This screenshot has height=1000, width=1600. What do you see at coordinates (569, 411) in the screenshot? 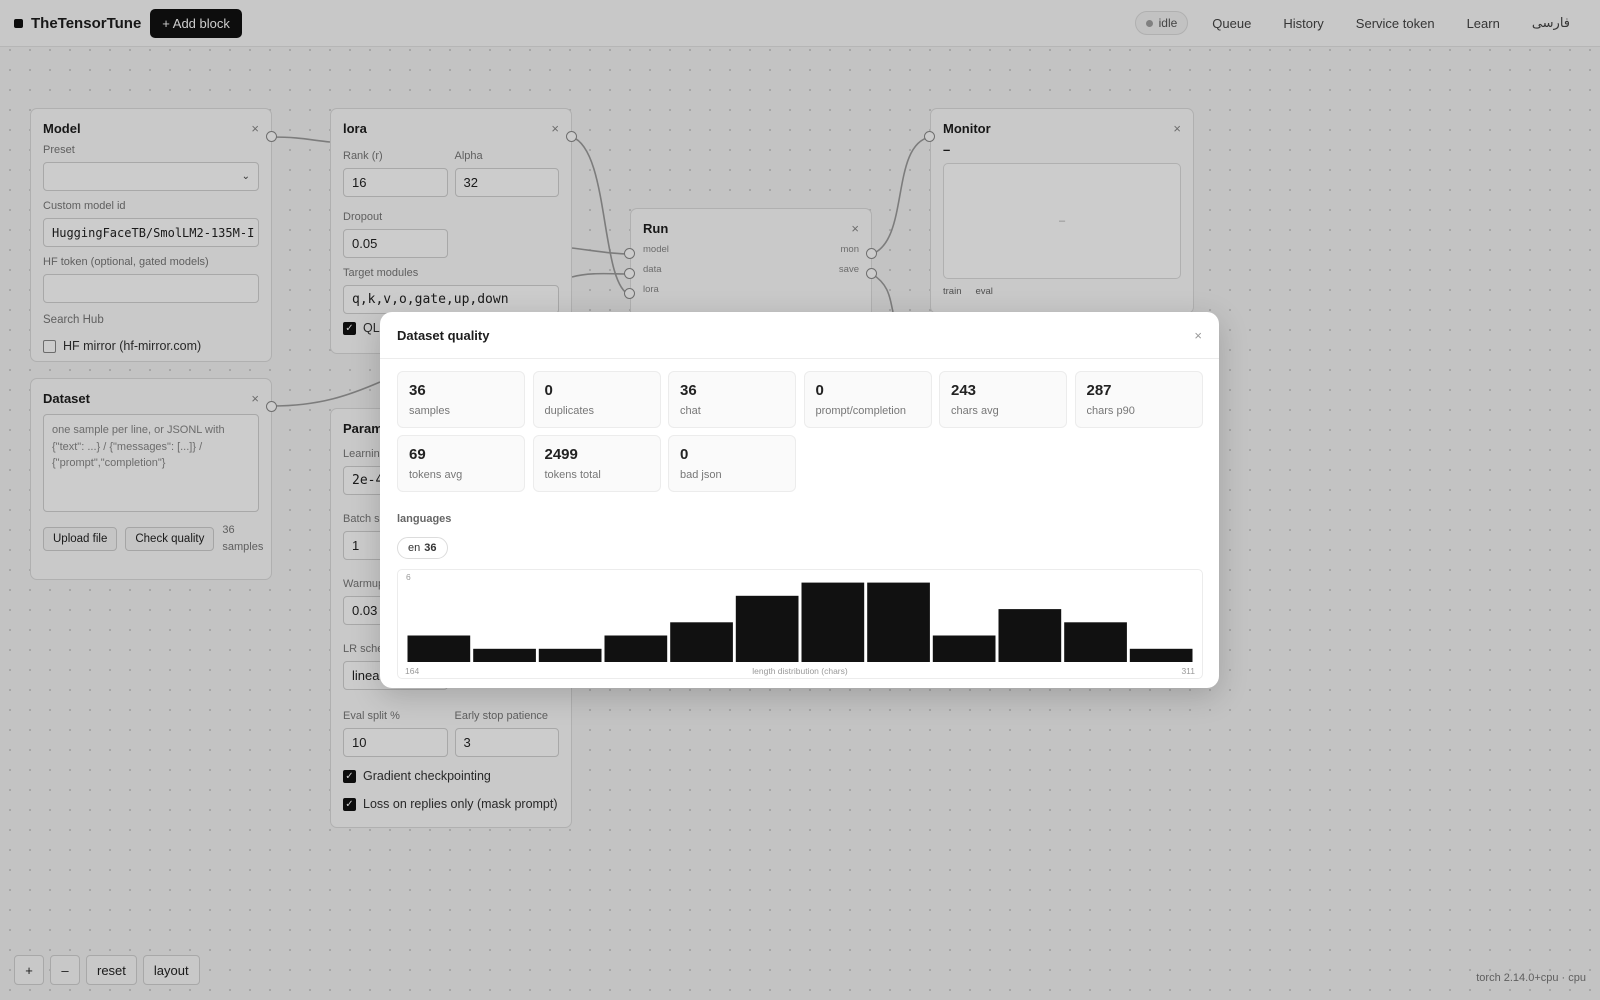
I see `stat-label: duplicates` at bounding box center [569, 411].